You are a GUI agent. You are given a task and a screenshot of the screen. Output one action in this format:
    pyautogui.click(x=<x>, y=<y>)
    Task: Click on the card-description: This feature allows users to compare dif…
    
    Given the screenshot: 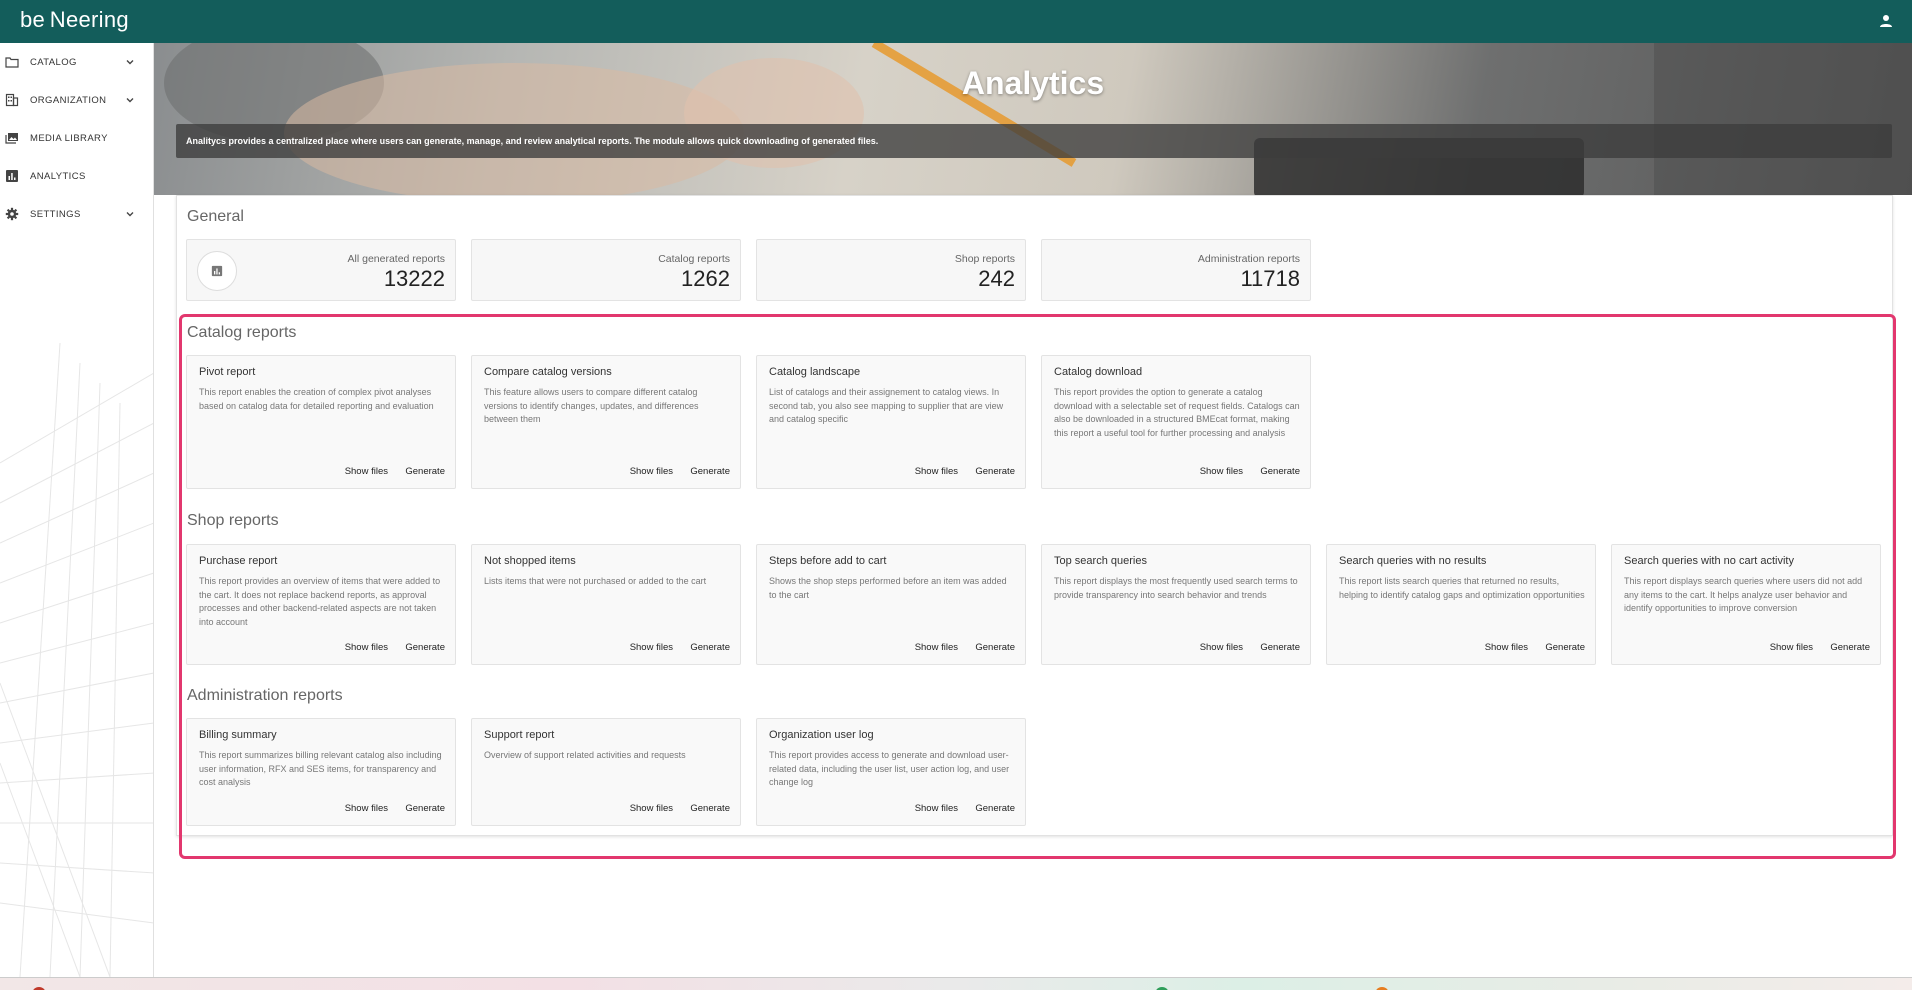 What is the action you would take?
    pyautogui.click(x=591, y=405)
    